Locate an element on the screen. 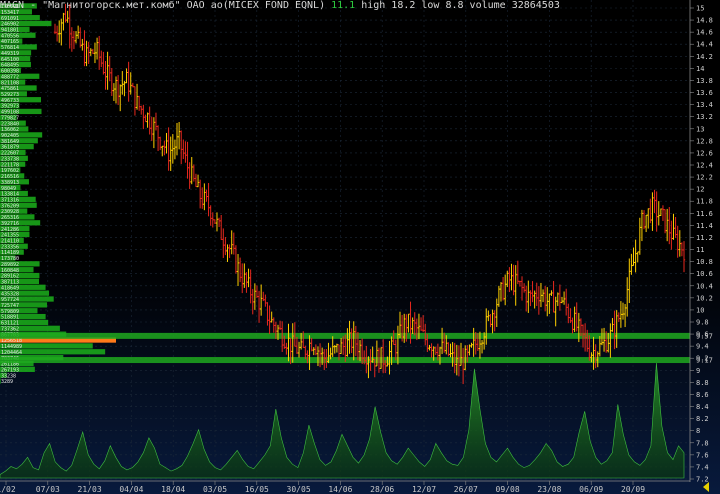  y-tick-label: 14.8 is located at coordinates (704, 21).